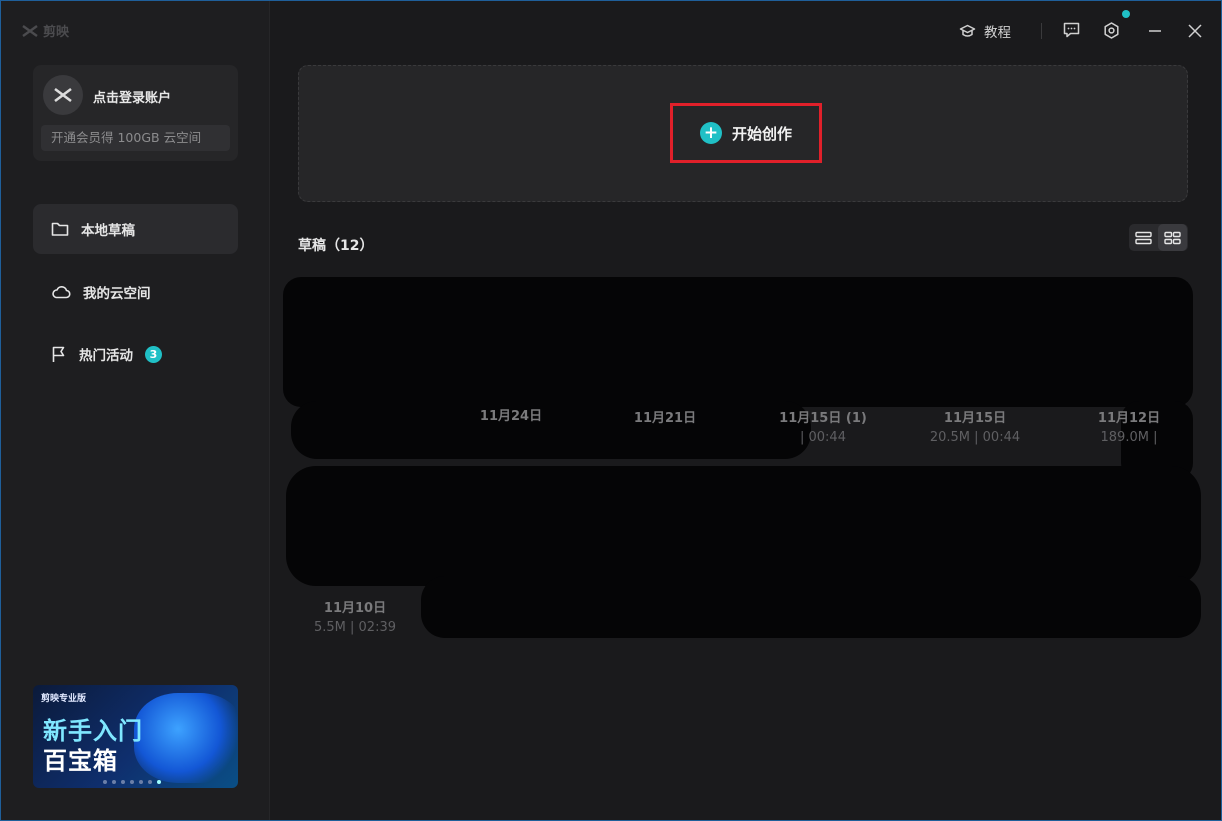  Describe the element at coordinates (186, 738) in the screenshot. I see `promo-graphic` at that location.